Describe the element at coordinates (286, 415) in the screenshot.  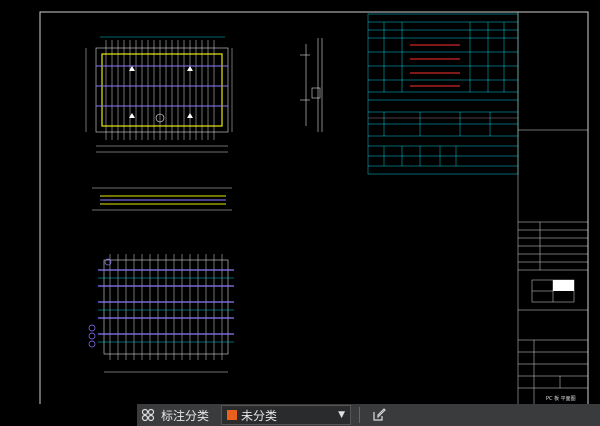
I see `category-dropdown: 未分类 ▼` at that location.